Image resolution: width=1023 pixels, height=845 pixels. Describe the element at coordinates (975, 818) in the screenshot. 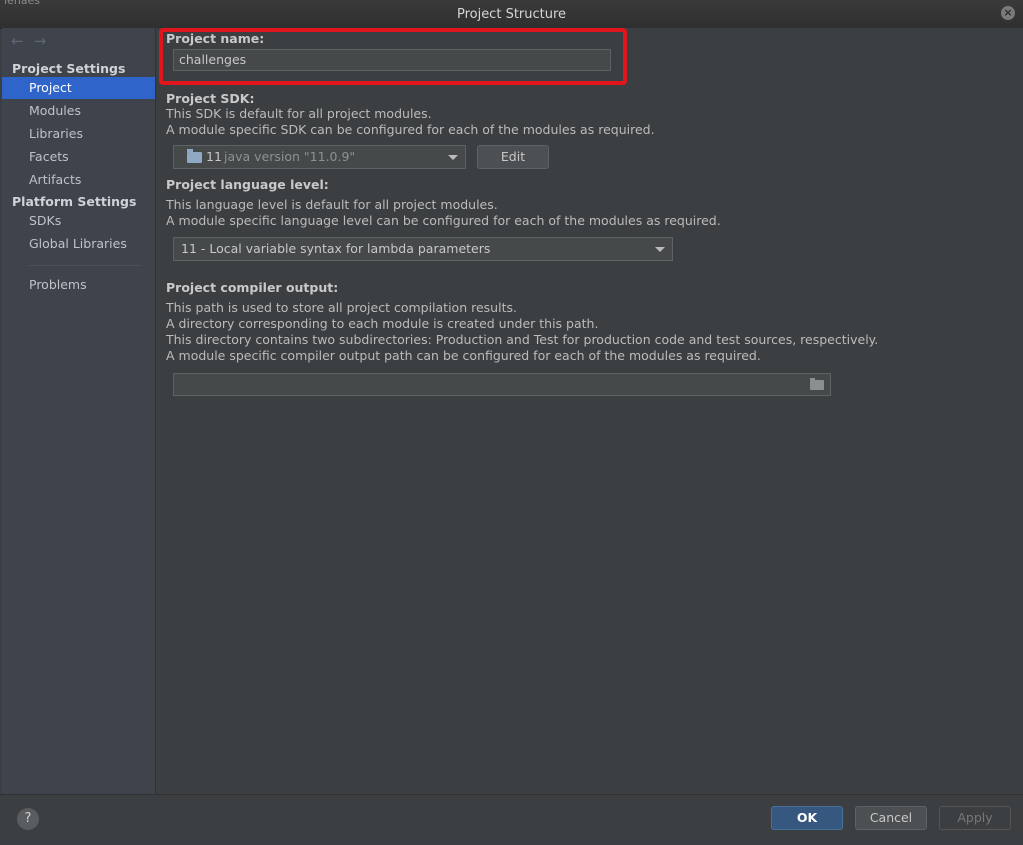

I see `apply-button: Apply` at that location.